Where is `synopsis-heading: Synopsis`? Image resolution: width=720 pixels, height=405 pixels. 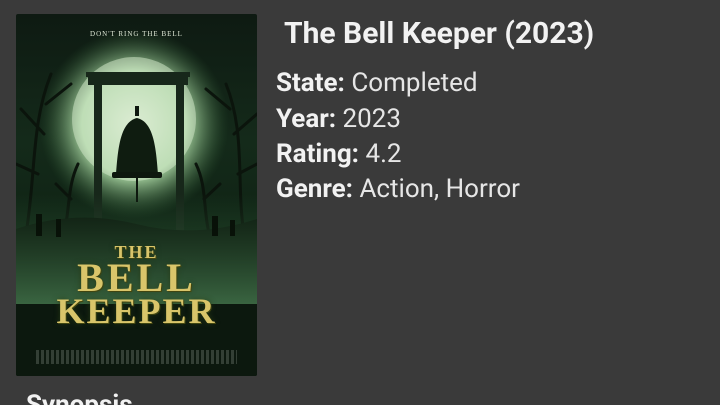 synopsis-heading: Synopsis is located at coordinates (79, 397).